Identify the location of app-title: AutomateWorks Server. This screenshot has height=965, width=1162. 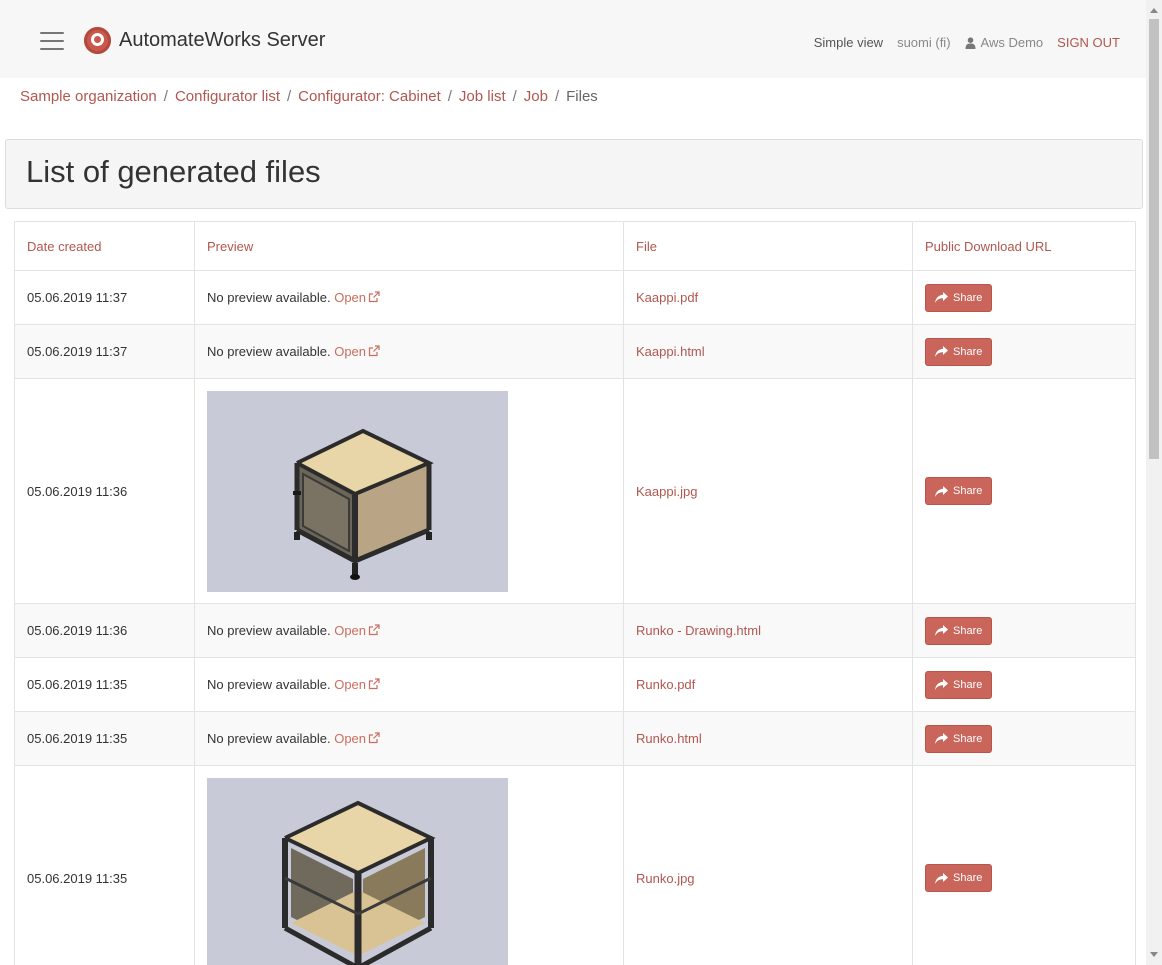
(222, 40).